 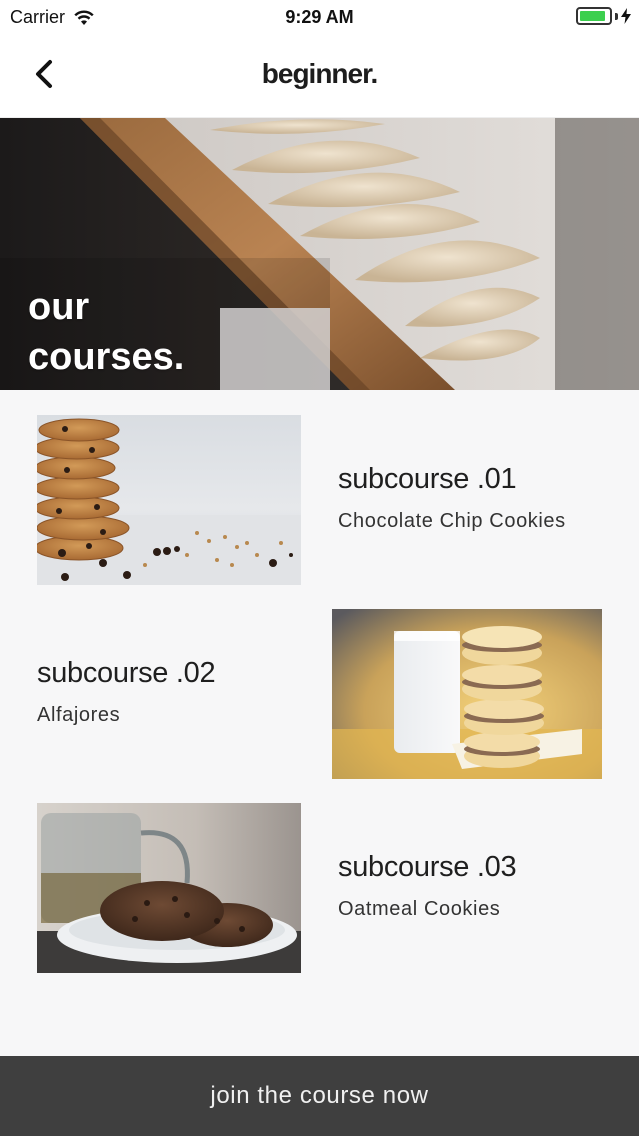 What do you see at coordinates (452, 521) in the screenshot?
I see `course-name: Chocolate Chip Cookies` at bounding box center [452, 521].